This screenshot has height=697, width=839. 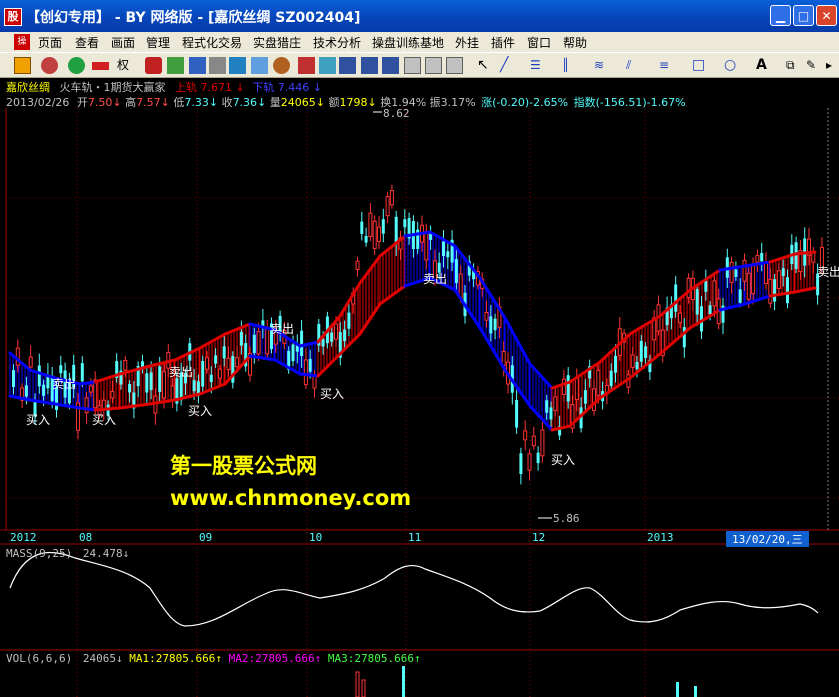 What do you see at coordinates (414, 589) in the screenshot?
I see `mass-line` at bounding box center [414, 589].